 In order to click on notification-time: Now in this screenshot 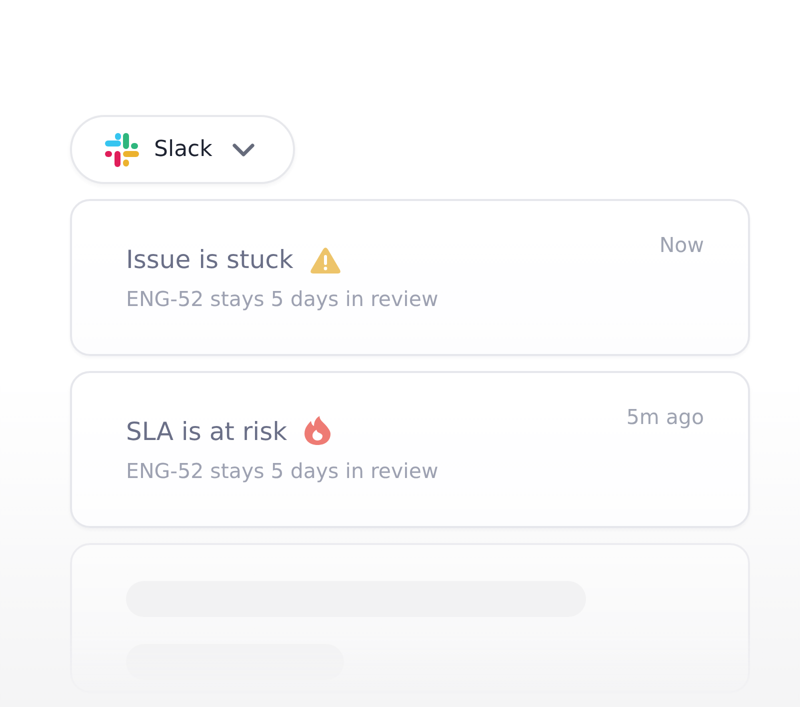, I will do `click(681, 245)`.